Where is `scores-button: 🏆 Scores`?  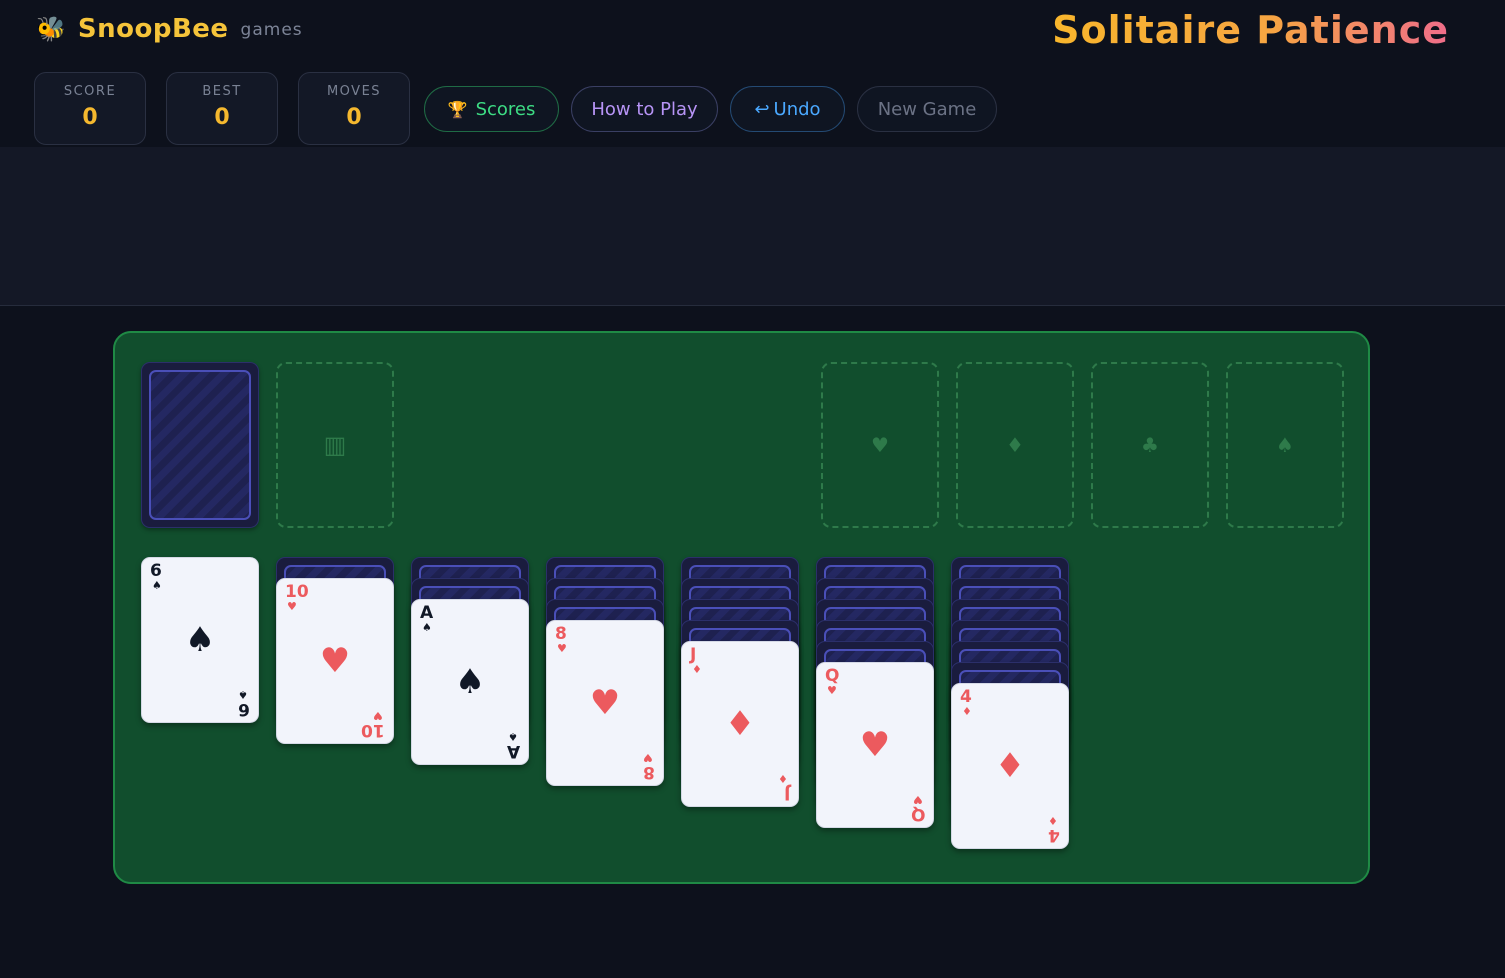 scores-button: 🏆 Scores is located at coordinates (491, 109).